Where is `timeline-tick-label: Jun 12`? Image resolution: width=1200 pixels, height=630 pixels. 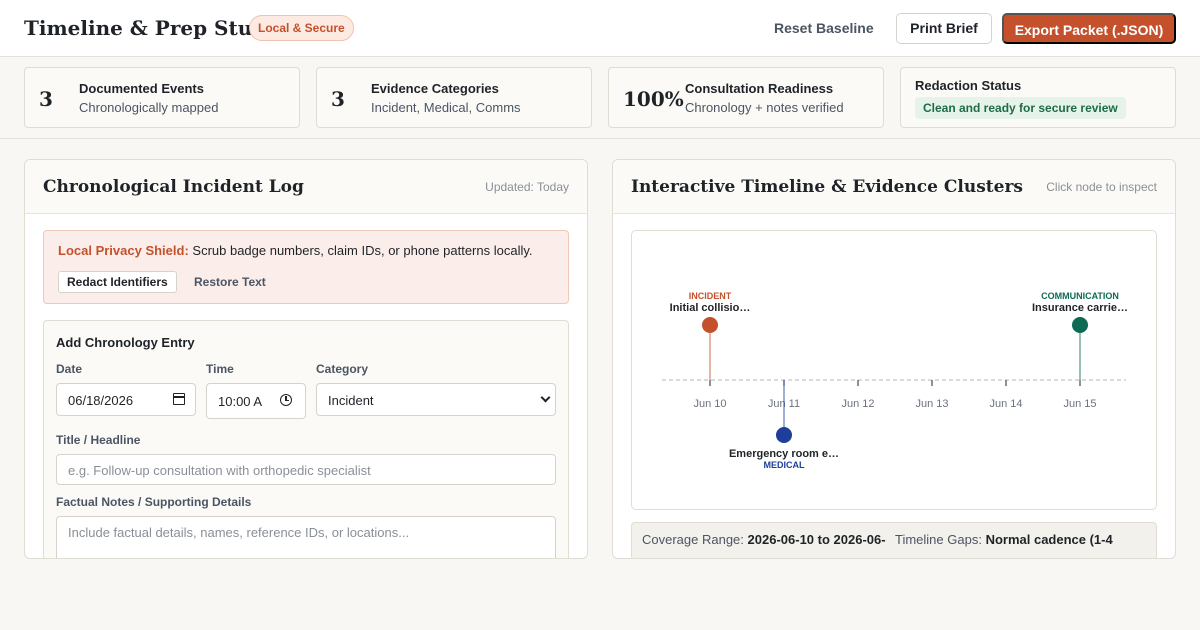
timeline-tick-label: Jun 12 is located at coordinates (857, 404).